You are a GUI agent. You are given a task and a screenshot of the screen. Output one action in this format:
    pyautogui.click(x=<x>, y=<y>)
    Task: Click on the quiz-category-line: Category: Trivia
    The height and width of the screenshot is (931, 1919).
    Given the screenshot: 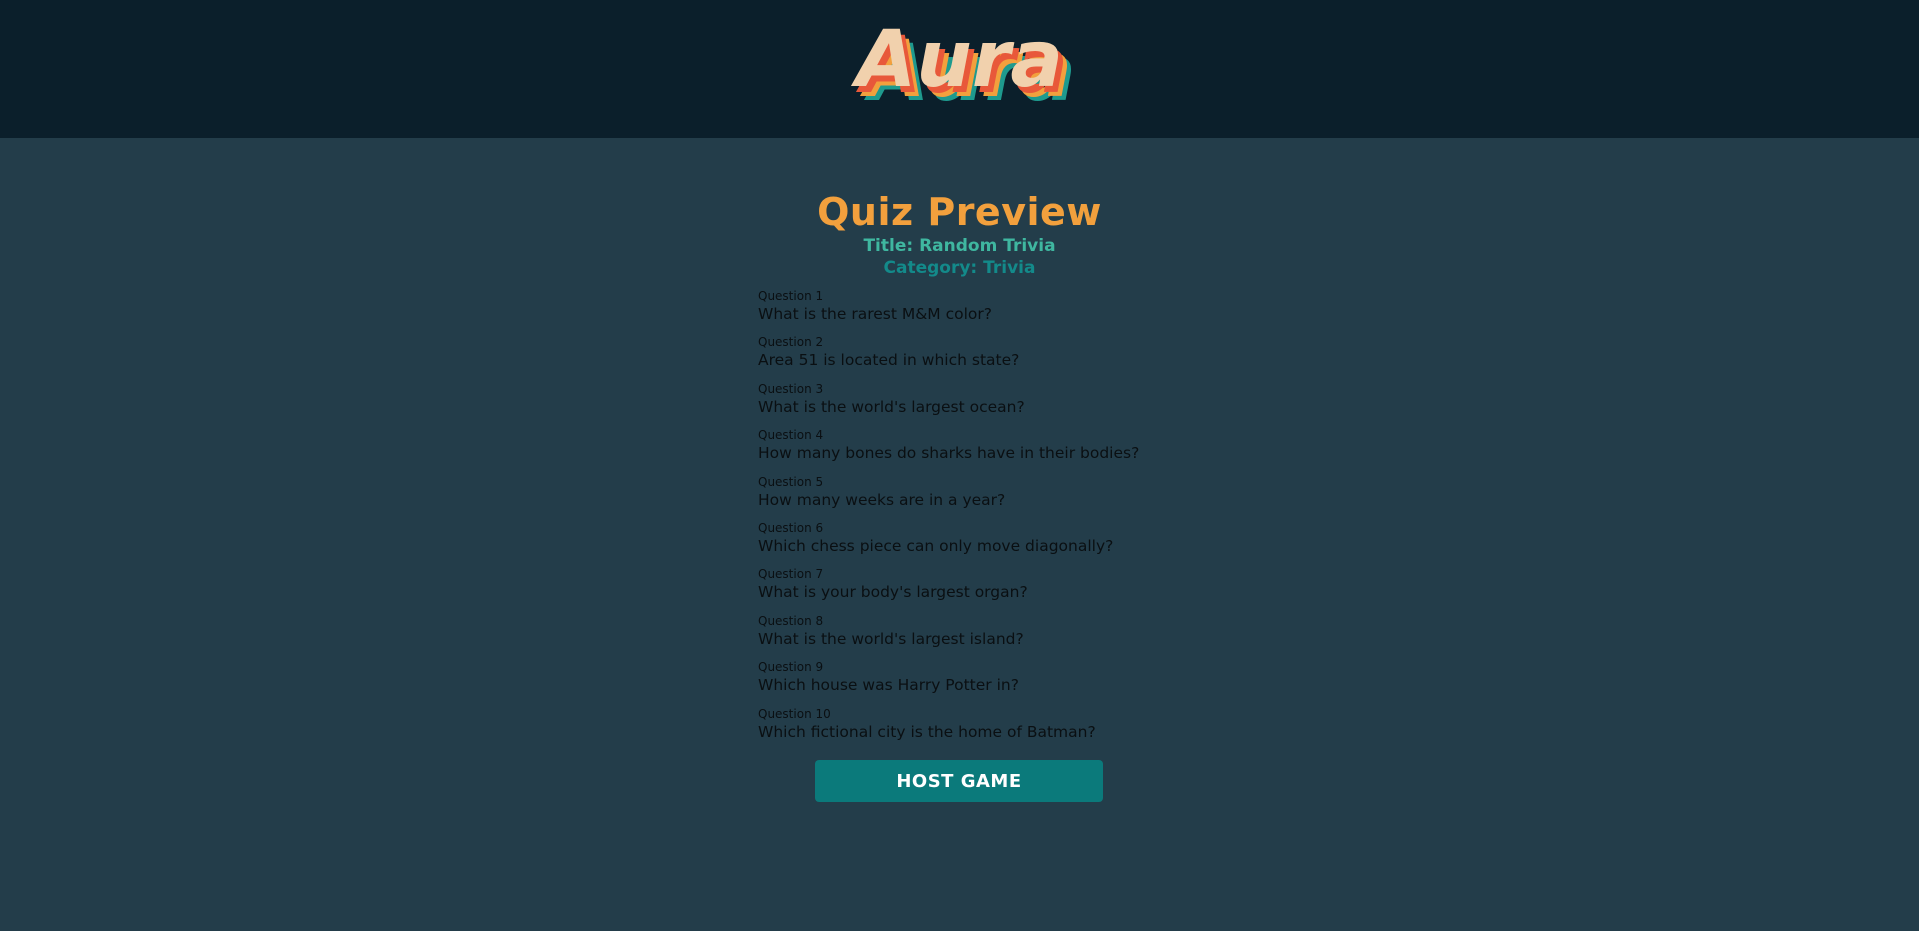 What is the action you would take?
    pyautogui.click(x=959, y=268)
    